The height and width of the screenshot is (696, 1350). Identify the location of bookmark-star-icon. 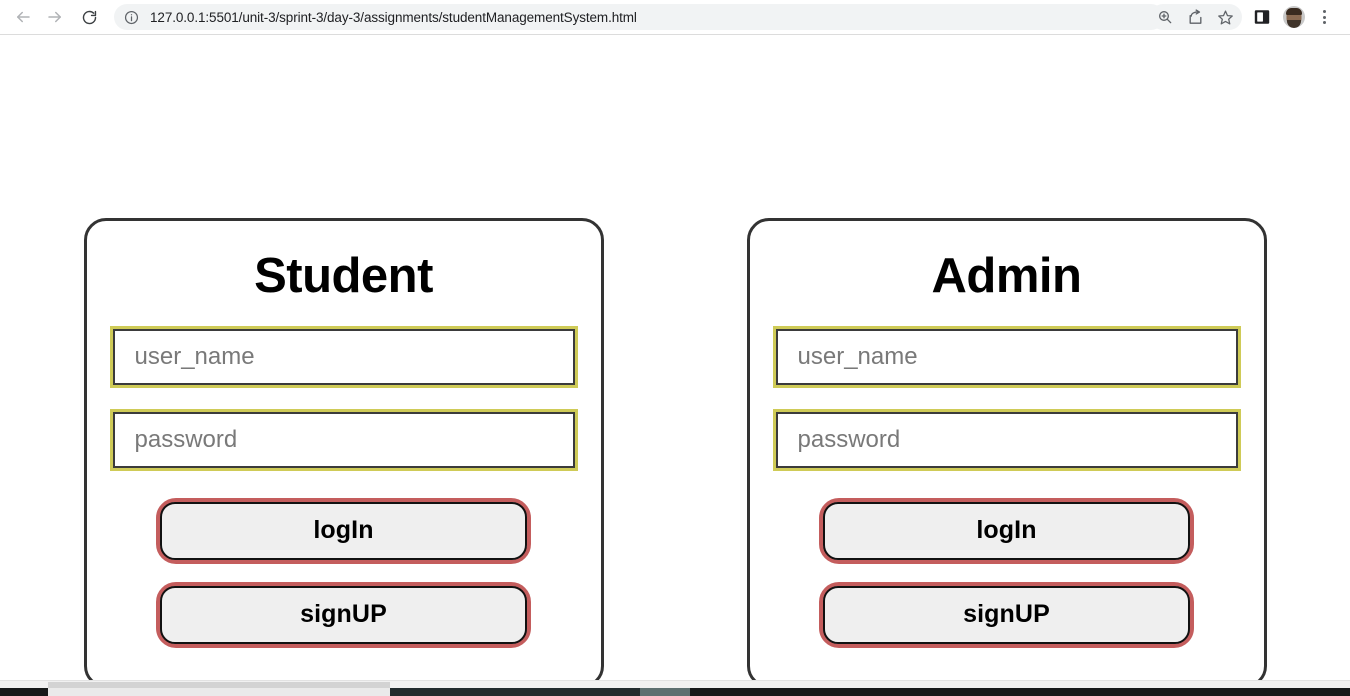
(1225, 17).